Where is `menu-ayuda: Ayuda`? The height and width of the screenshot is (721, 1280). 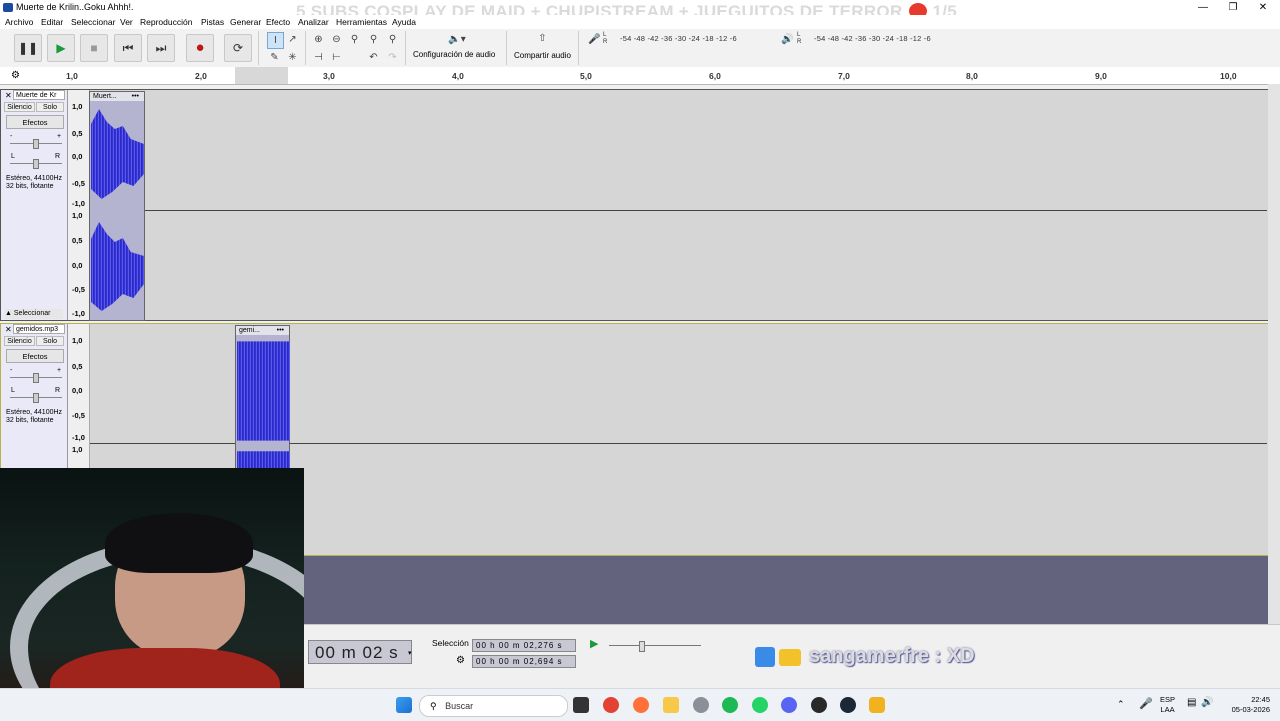 menu-ayuda: Ayuda is located at coordinates (404, 22).